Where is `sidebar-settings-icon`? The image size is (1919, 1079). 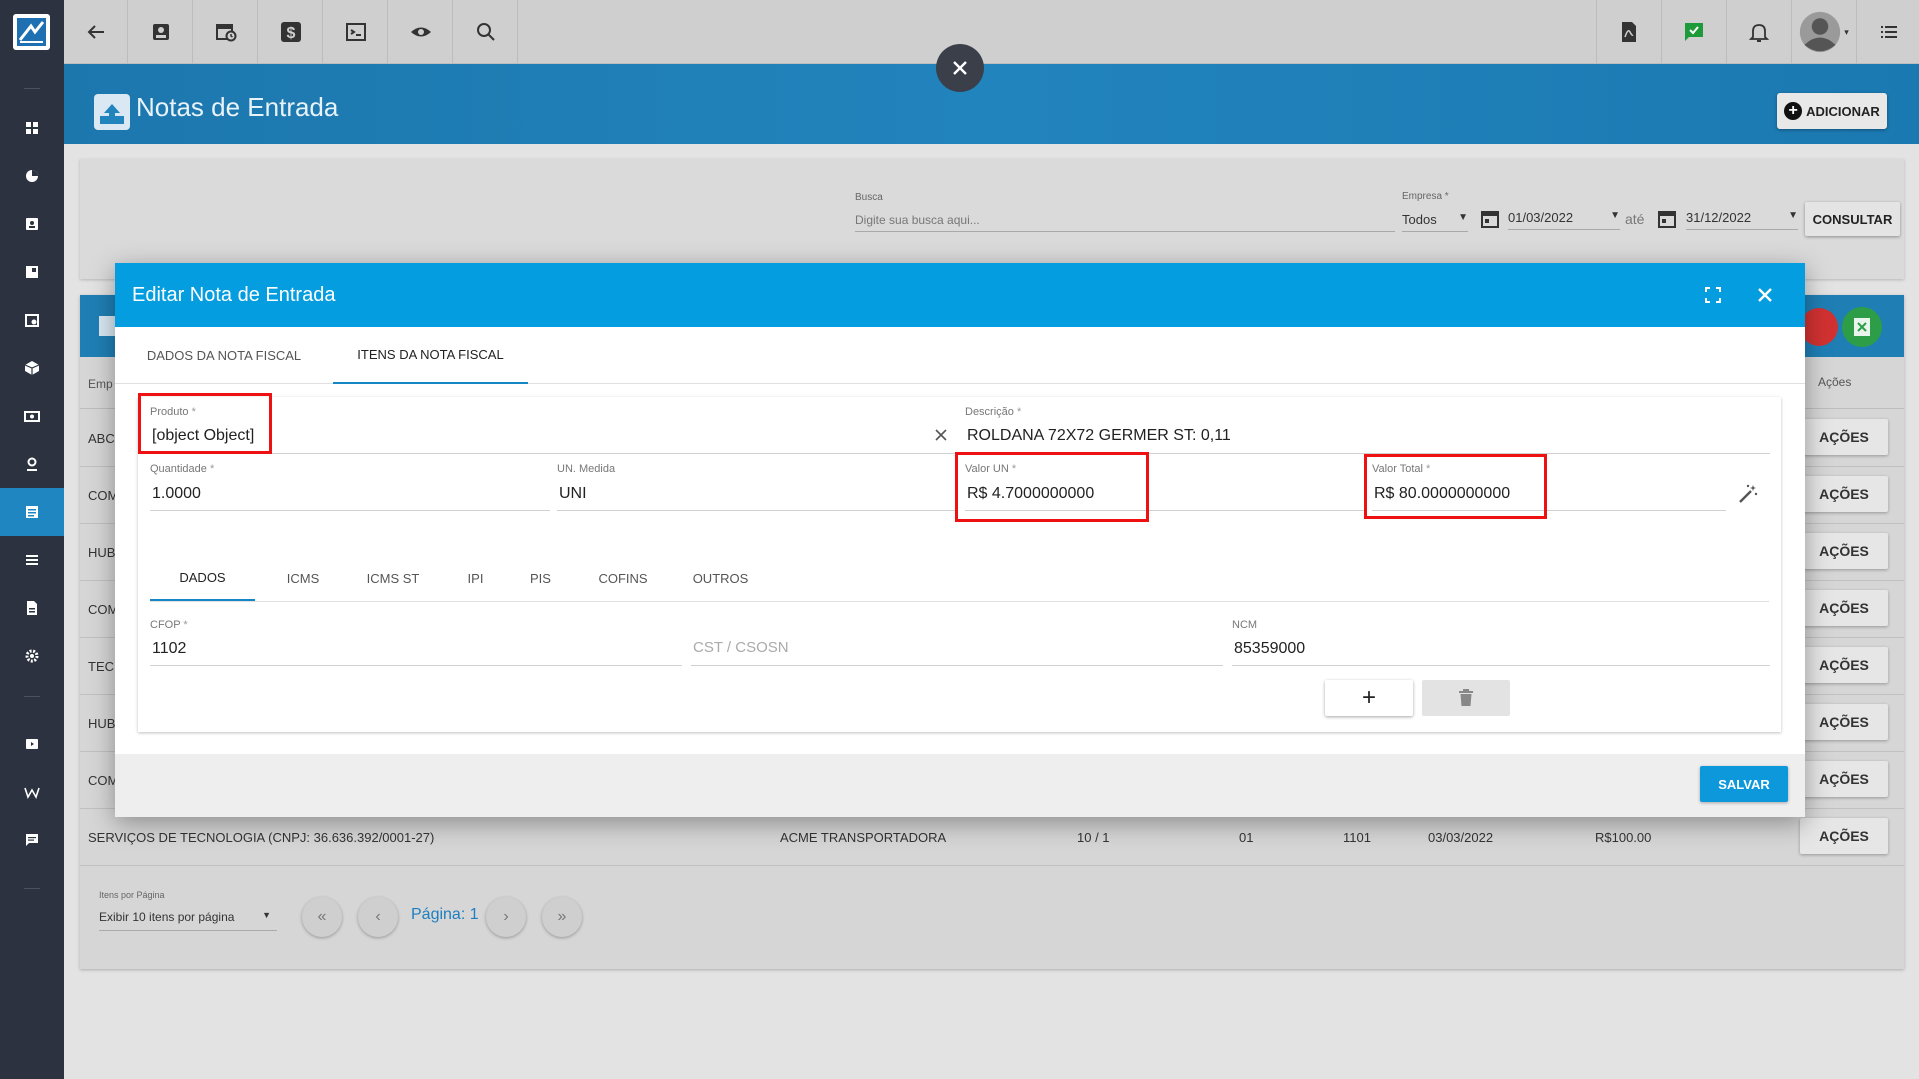
sidebar-settings-icon is located at coordinates (32, 656).